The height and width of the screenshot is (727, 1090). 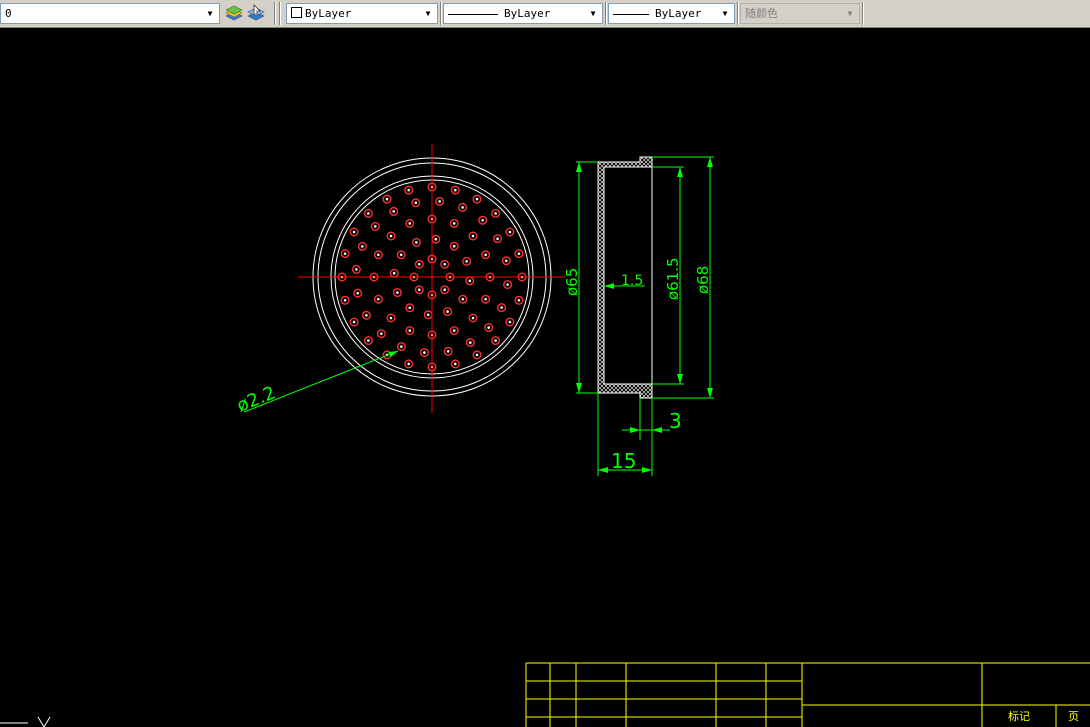 I want to click on lip-label: 3, so click(x=675, y=421).